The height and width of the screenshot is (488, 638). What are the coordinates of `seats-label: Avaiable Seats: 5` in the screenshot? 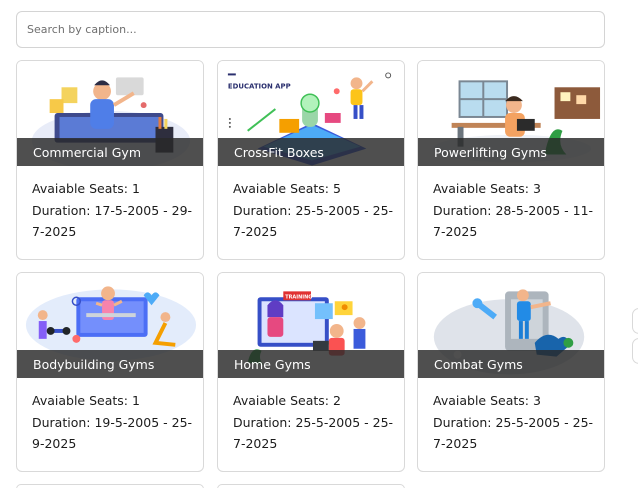 It's located at (287, 188).